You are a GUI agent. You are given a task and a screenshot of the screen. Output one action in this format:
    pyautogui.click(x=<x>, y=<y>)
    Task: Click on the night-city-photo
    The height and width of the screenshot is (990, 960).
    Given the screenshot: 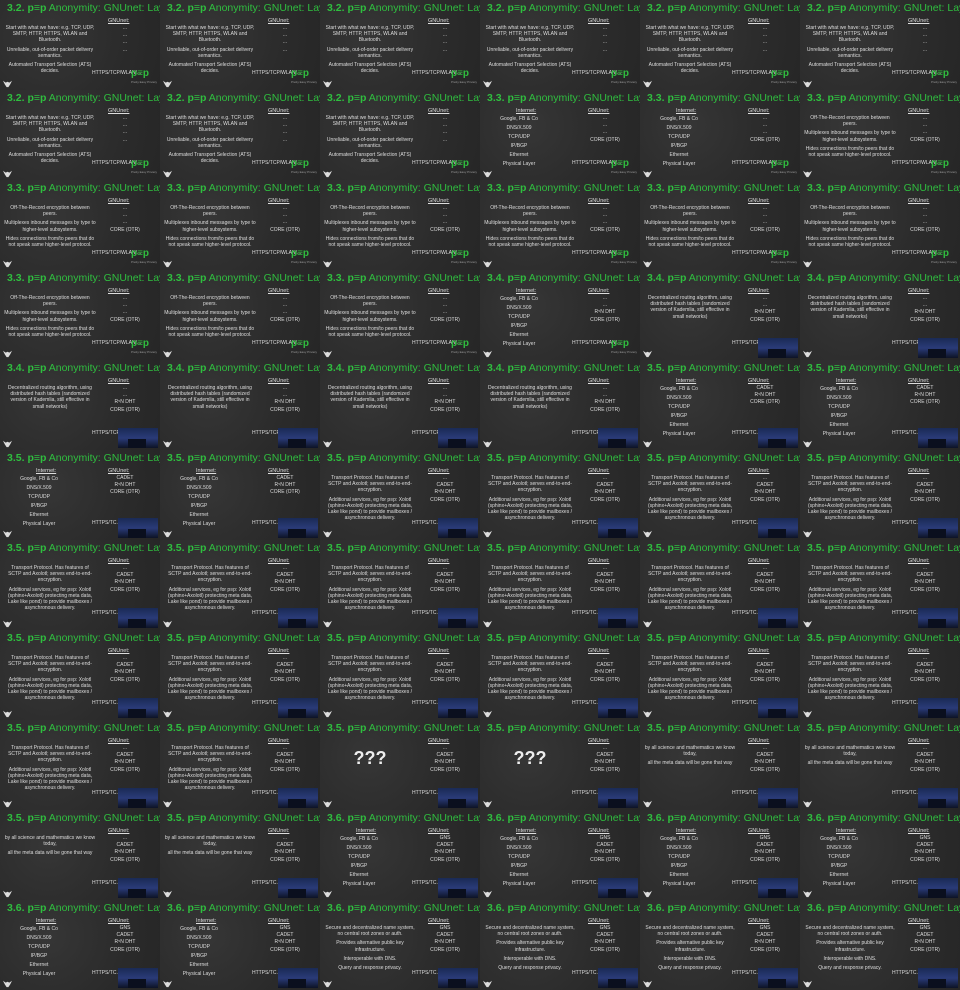 What is the action you would take?
    pyautogui.click(x=778, y=618)
    